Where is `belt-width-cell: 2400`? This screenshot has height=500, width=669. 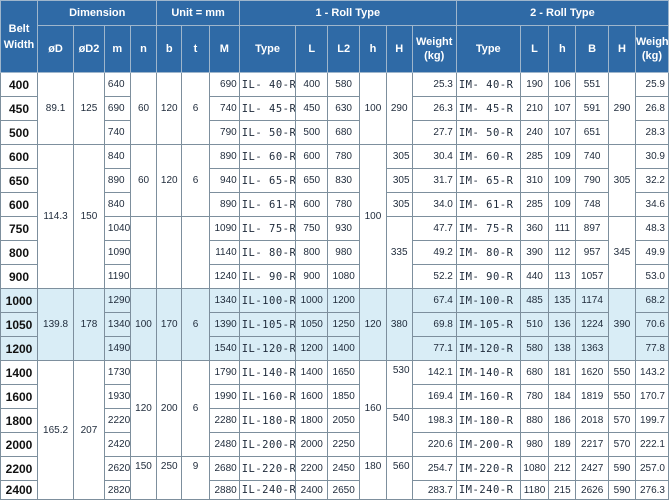 belt-width-cell: 2400 is located at coordinates (19, 490).